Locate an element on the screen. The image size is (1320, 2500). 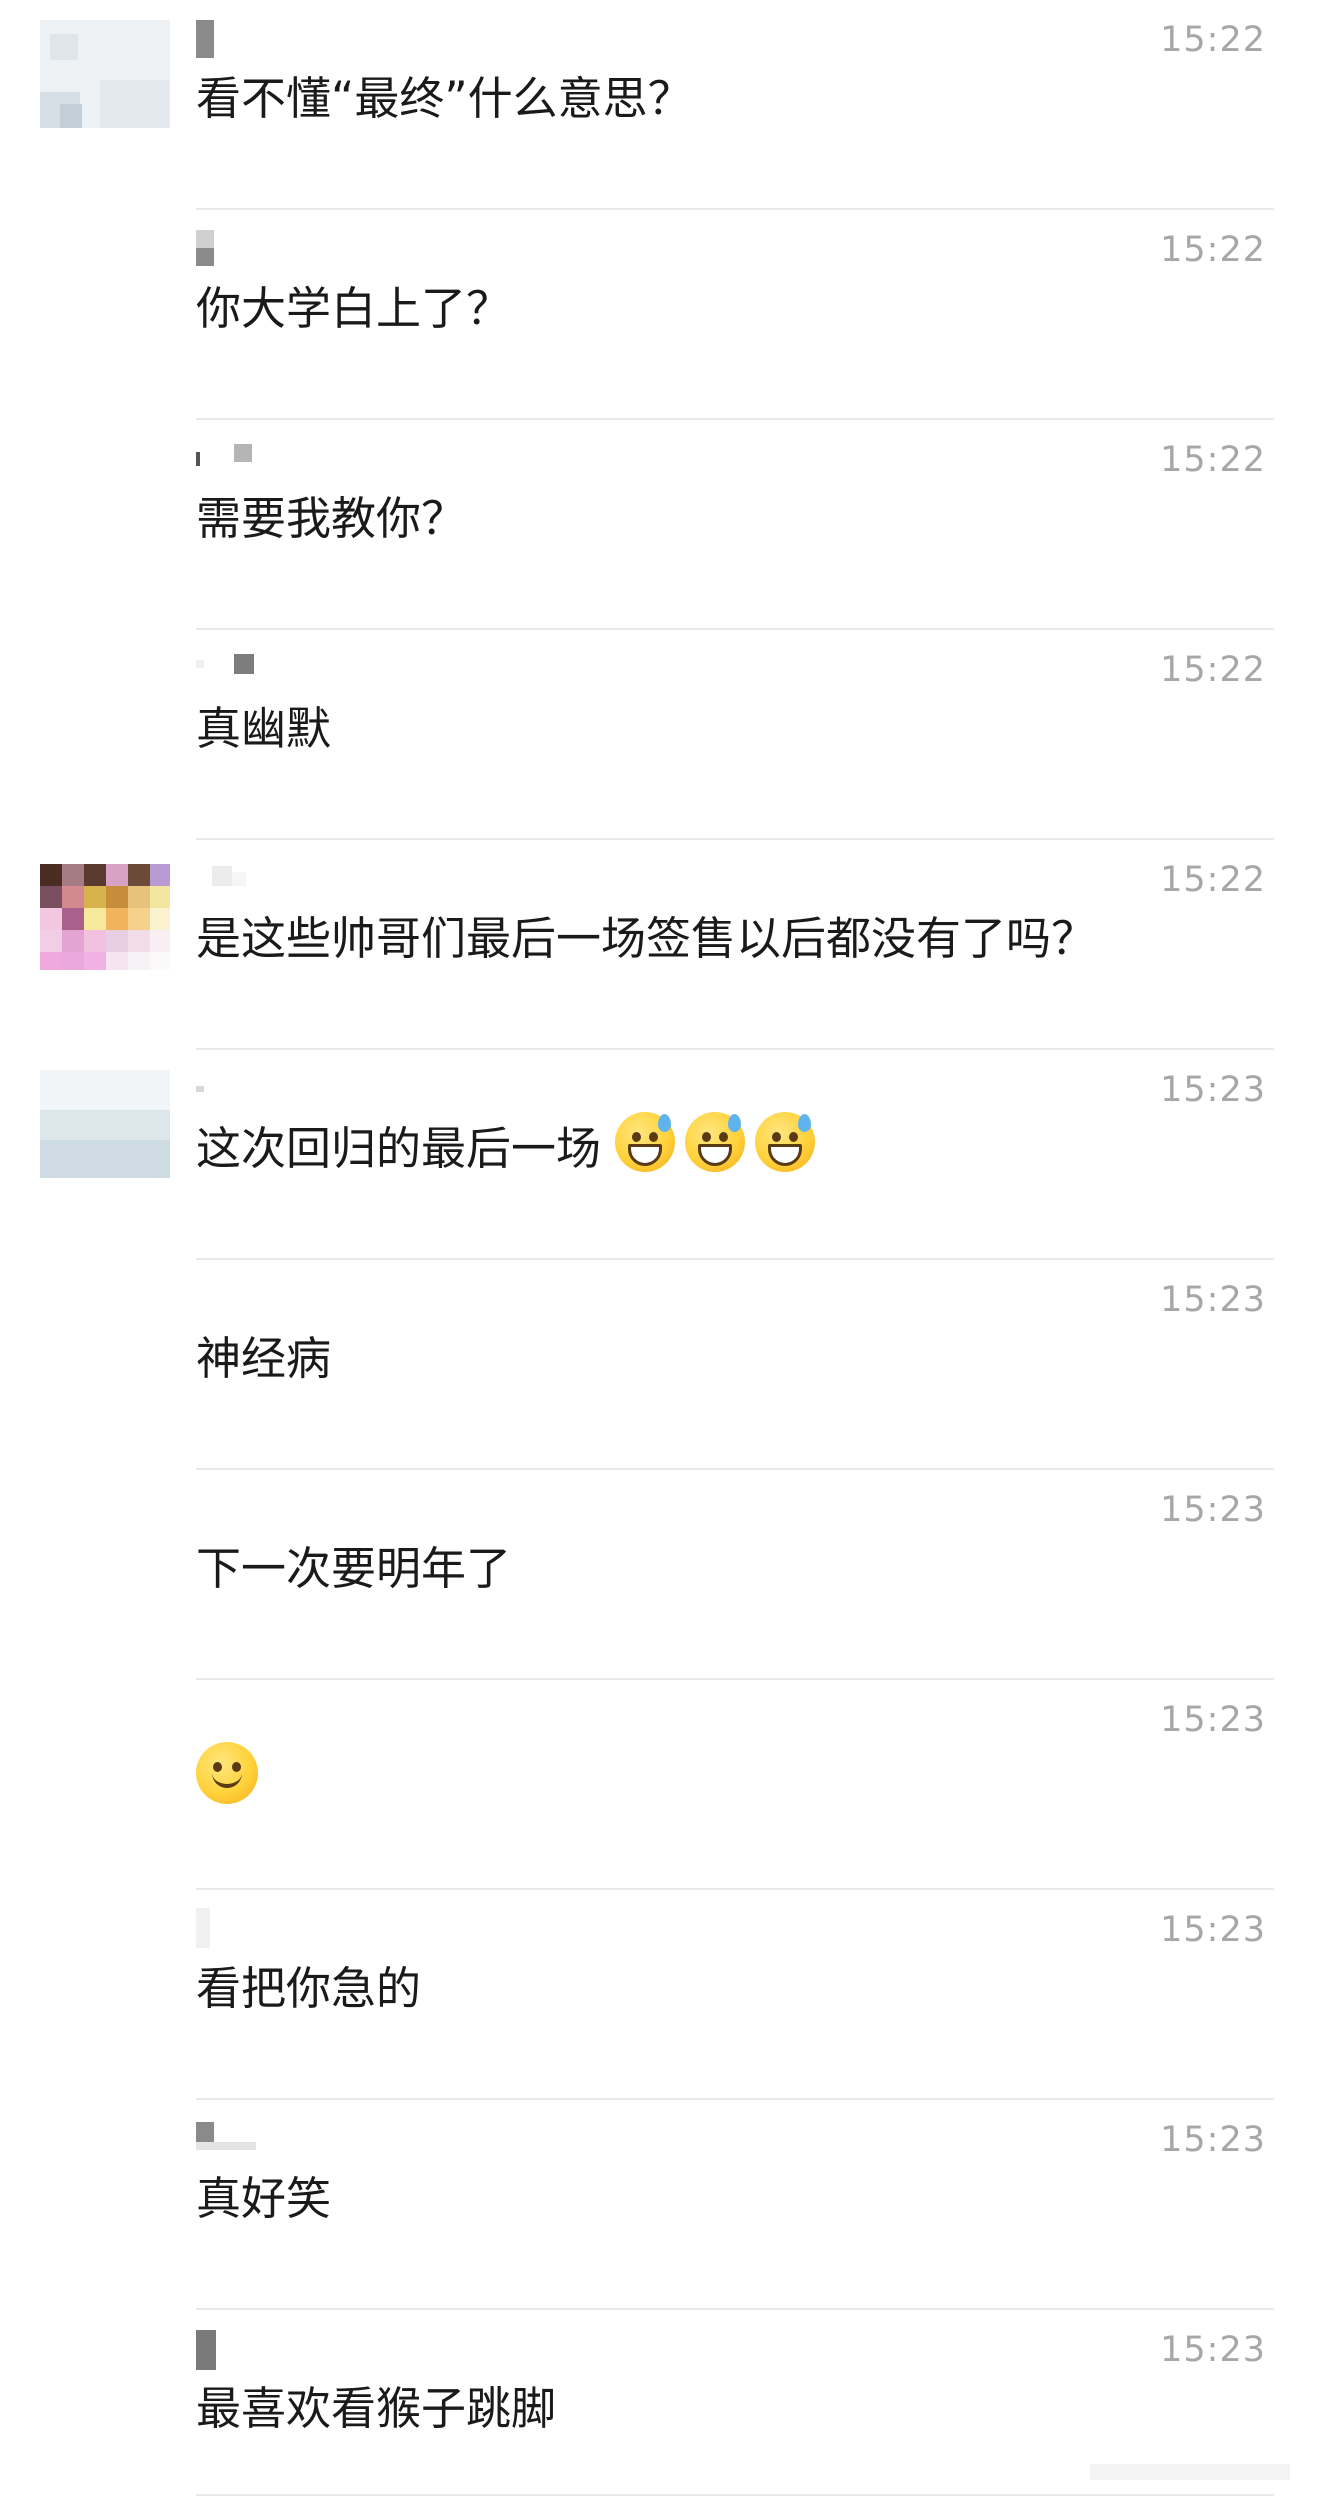
comment-text: 最喜欢看猴子跳脚 is located at coordinates (376, 2408).